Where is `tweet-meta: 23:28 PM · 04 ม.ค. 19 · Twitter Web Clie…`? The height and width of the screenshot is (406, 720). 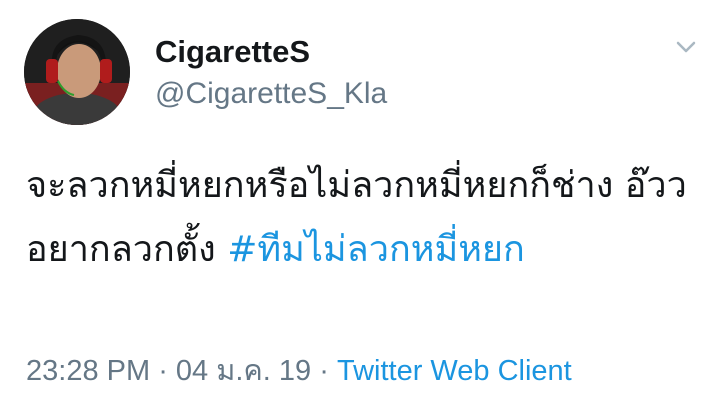
tweet-meta: 23:28 PM · 04 ม.ค. 19 · Twitter Web Clie… is located at coordinates (299, 371).